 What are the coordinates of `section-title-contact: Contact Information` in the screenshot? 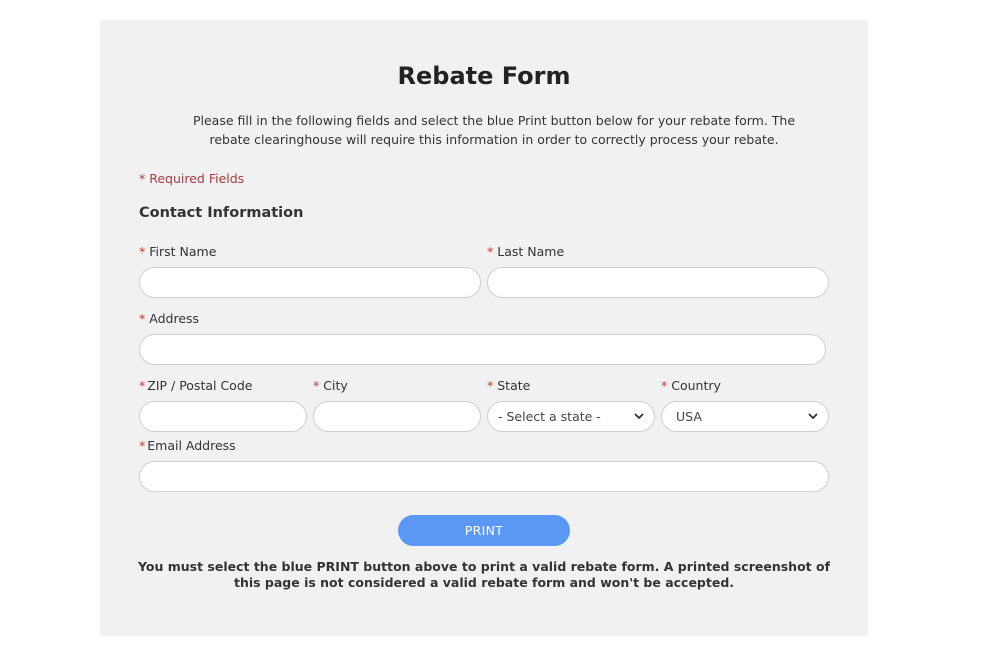 It's located at (221, 213).